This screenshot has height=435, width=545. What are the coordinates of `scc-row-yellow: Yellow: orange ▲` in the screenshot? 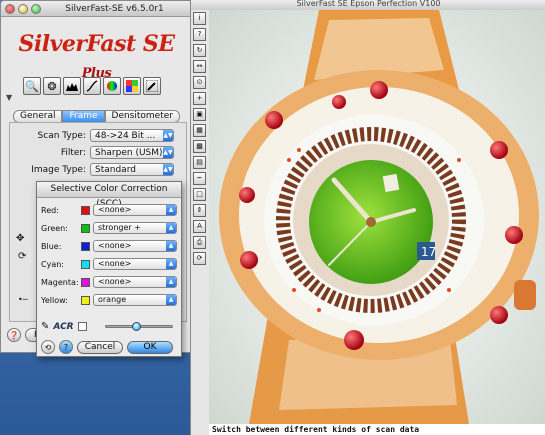 It's located at (111, 300).